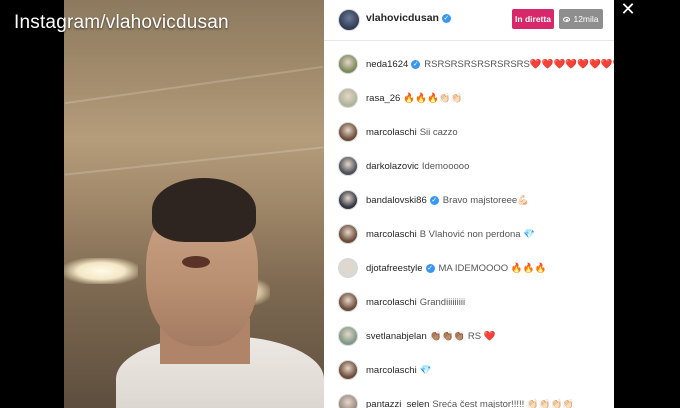 Image resolution: width=680 pixels, height=408 pixels. Describe the element at coordinates (433, 98) in the screenshot. I see `comment-message: 🔥🔥🔥👏🏻👏🏻` at that location.